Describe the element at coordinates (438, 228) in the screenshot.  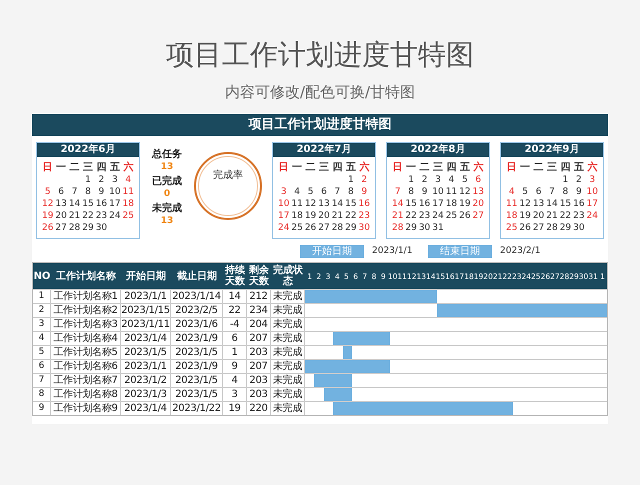
I see `calendar-day: 31` at that location.